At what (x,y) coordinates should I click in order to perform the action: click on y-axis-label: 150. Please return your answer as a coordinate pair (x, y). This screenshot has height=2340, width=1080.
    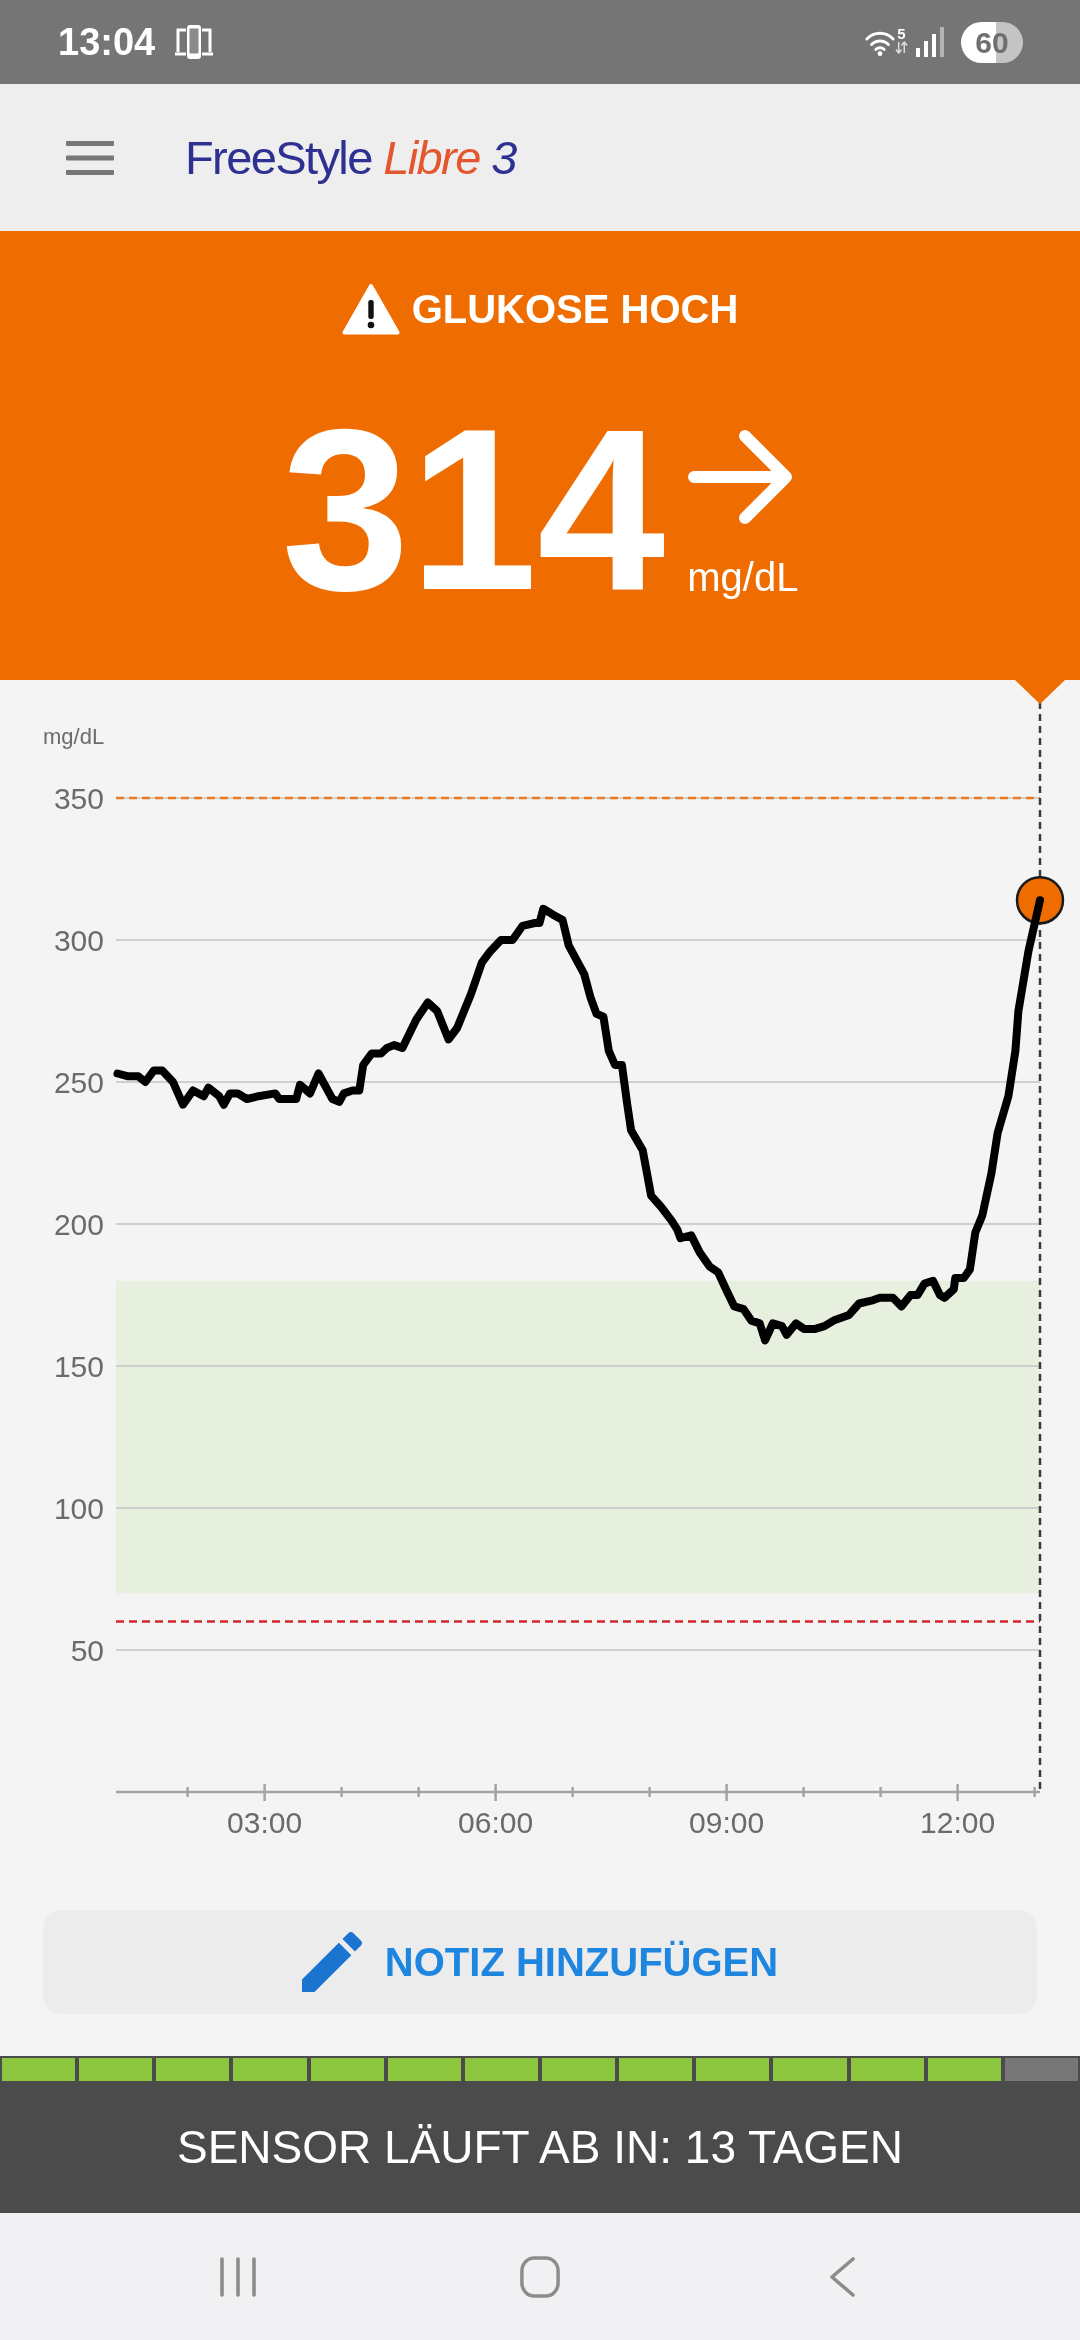
    Looking at the image, I should click on (78, 1366).